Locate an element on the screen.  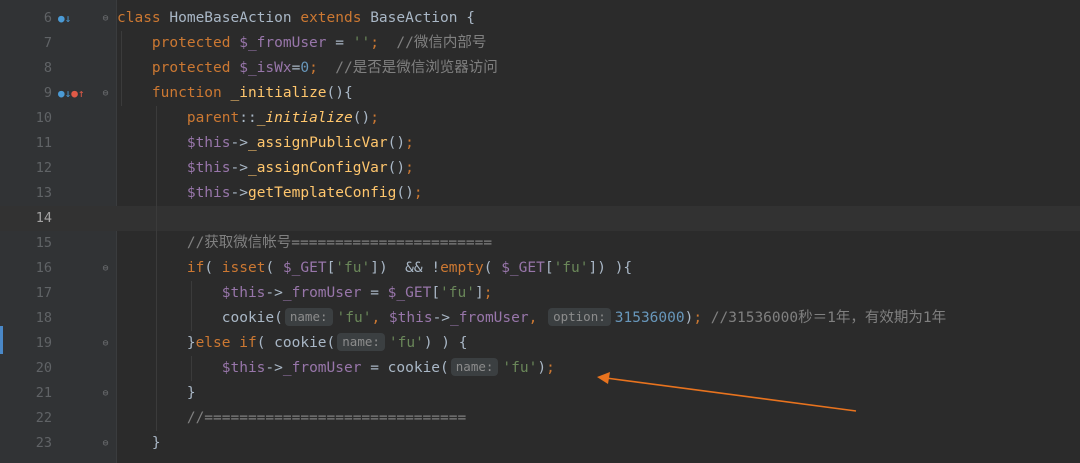
annotation-arrow is located at coordinates (727, 392).